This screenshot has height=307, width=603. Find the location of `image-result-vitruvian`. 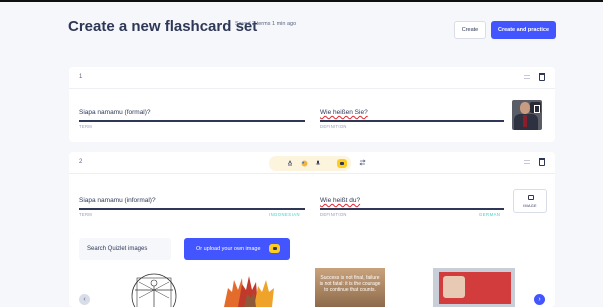

image-result-vitruvian is located at coordinates (154, 287).